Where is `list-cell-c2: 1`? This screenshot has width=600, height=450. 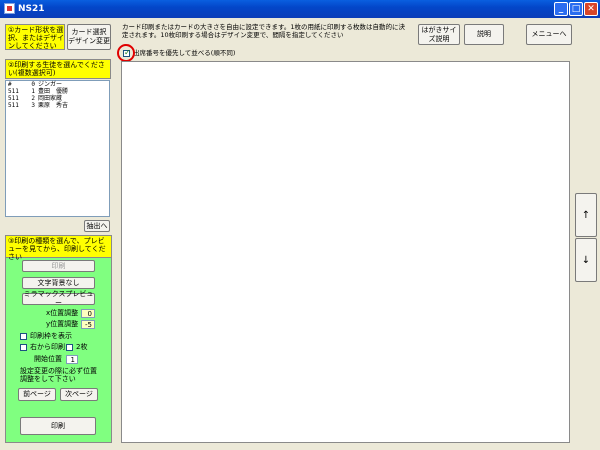
list-cell-c2: 1 is located at coordinates (33, 91).